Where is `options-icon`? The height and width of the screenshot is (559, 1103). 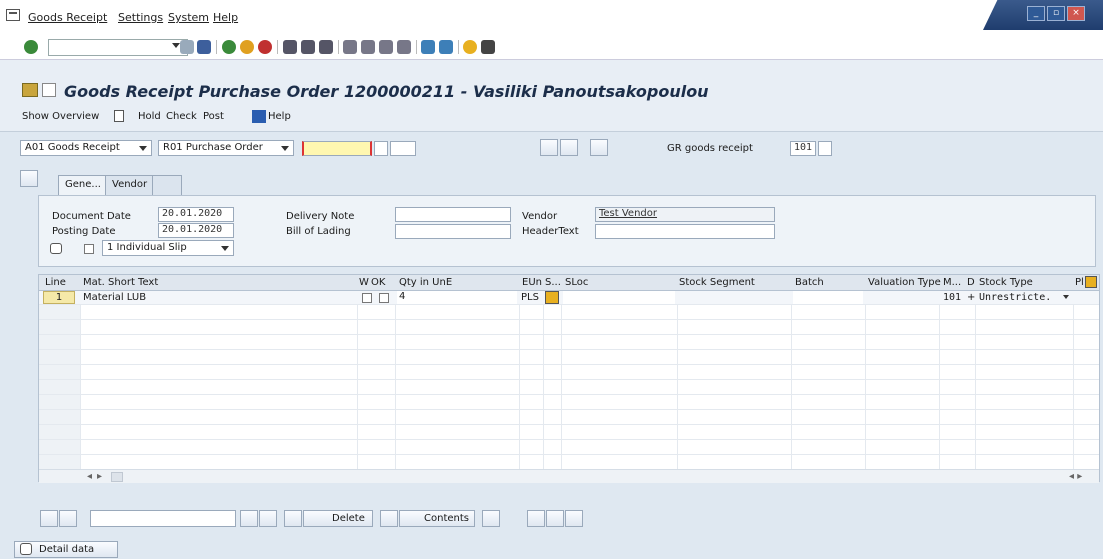
options-icon is located at coordinates (49, 90).